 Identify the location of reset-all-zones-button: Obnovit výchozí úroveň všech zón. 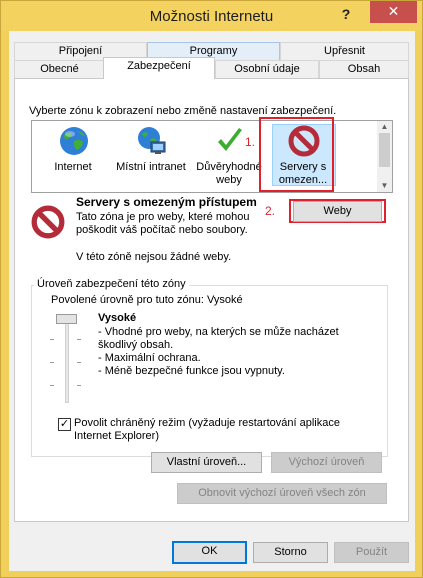
(282, 493).